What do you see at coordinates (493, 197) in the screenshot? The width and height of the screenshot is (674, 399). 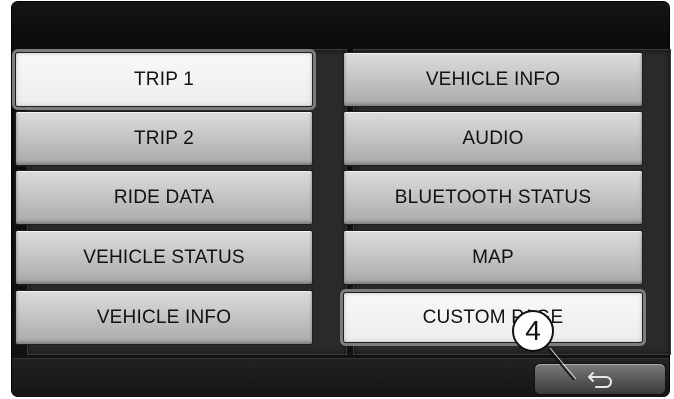 I see `menu-item-bluetooth-status: BLUETOOTH STATUS` at bounding box center [493, 197].